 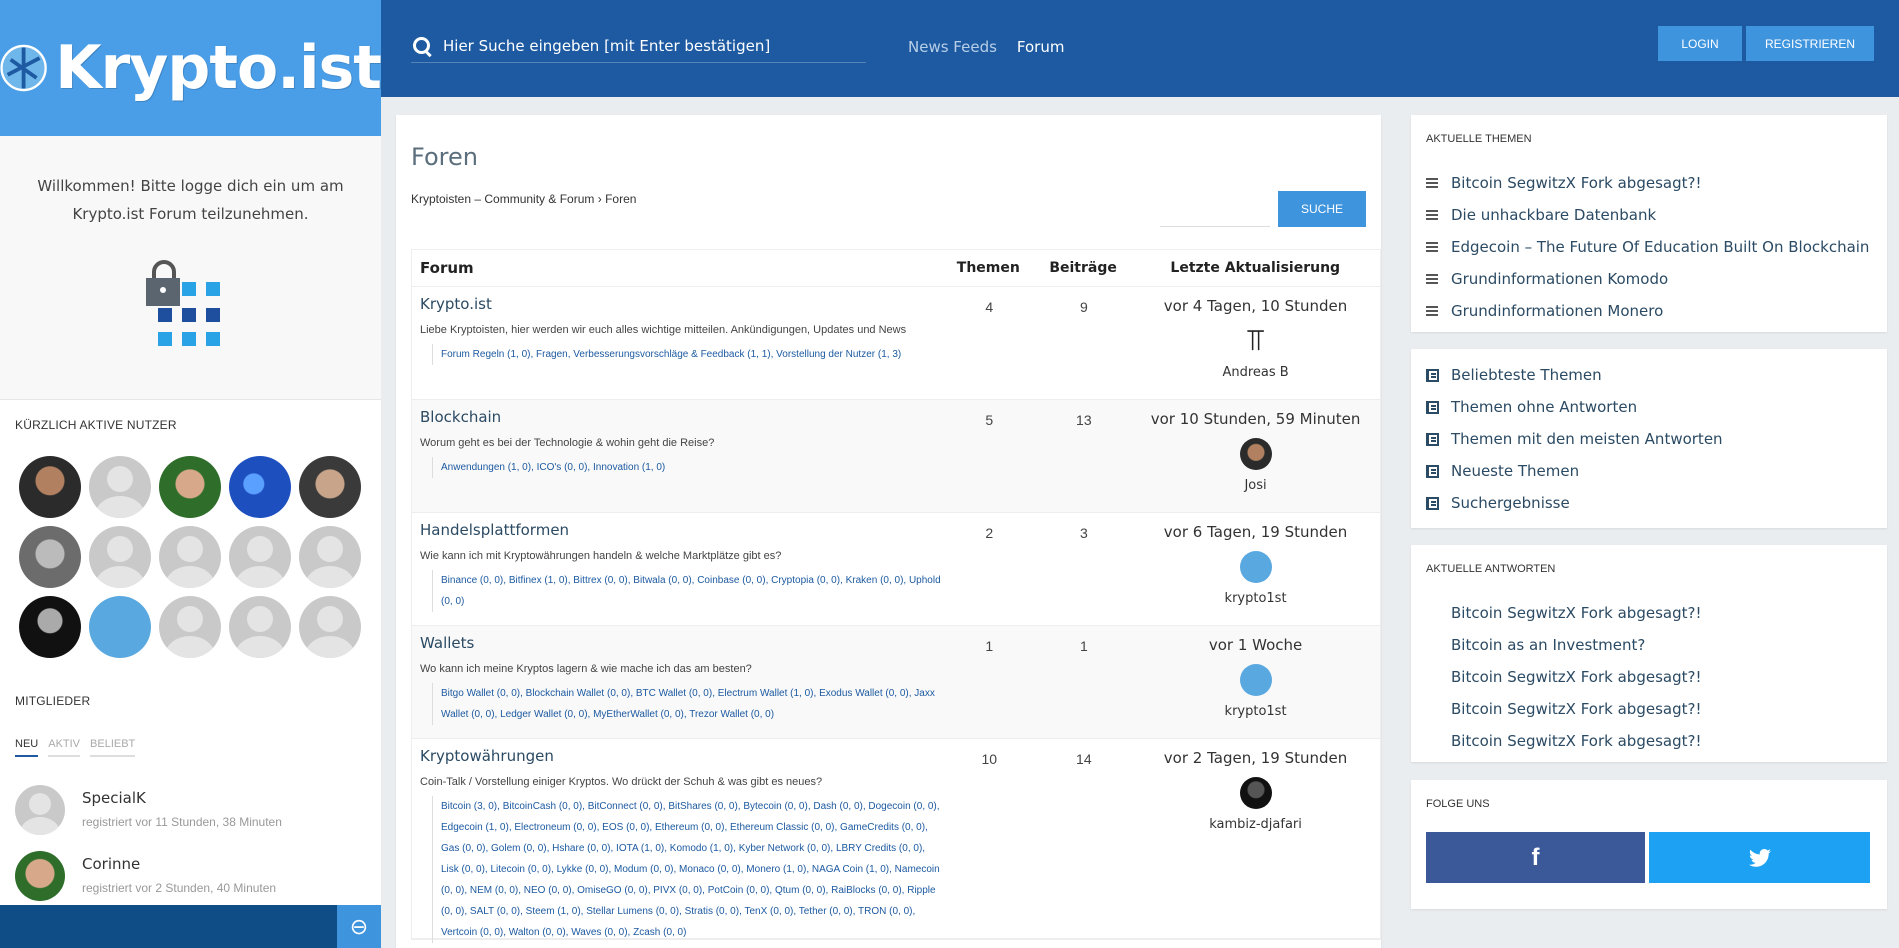 I want to click on last-user: kambiz-djafari, so click(x=1255, y=824).